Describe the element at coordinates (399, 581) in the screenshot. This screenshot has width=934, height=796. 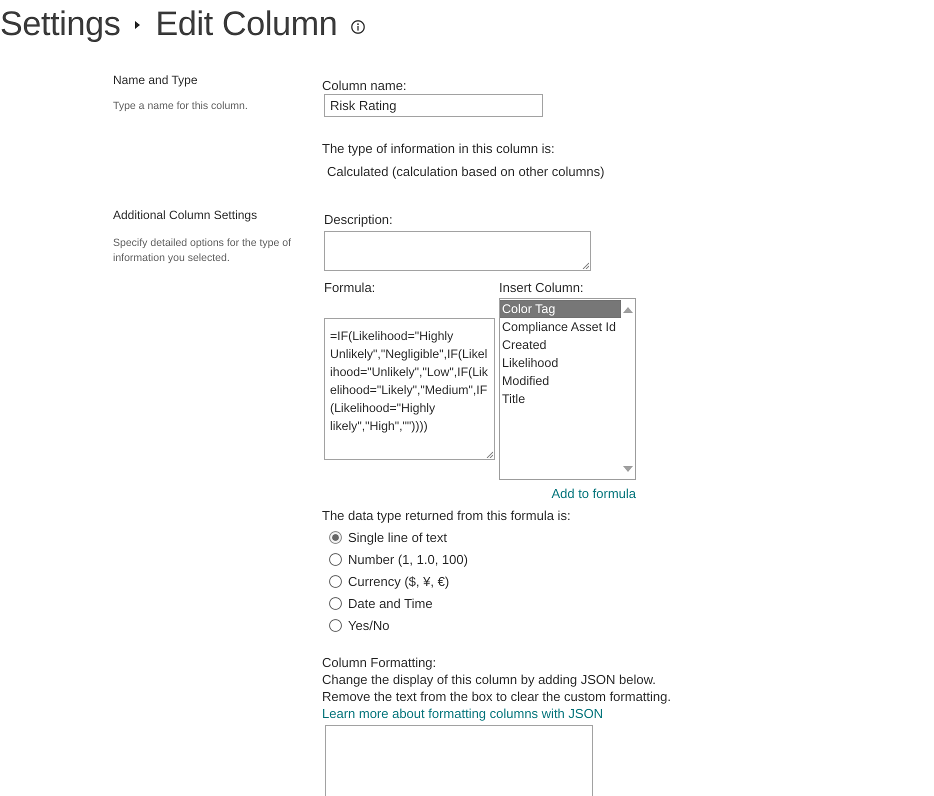
I see `radio-label: Currency ($, ¥, €)` at that location.